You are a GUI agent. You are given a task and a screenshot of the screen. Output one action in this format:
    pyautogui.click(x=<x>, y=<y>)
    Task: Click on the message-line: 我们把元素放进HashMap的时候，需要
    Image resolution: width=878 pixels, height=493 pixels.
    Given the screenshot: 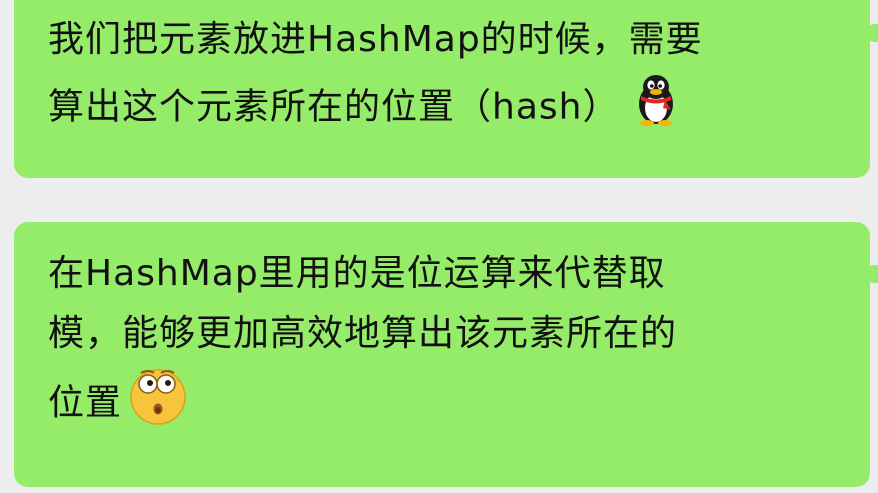 What is the action you would take?
    pyautogui.click(x=375, y=39)
    